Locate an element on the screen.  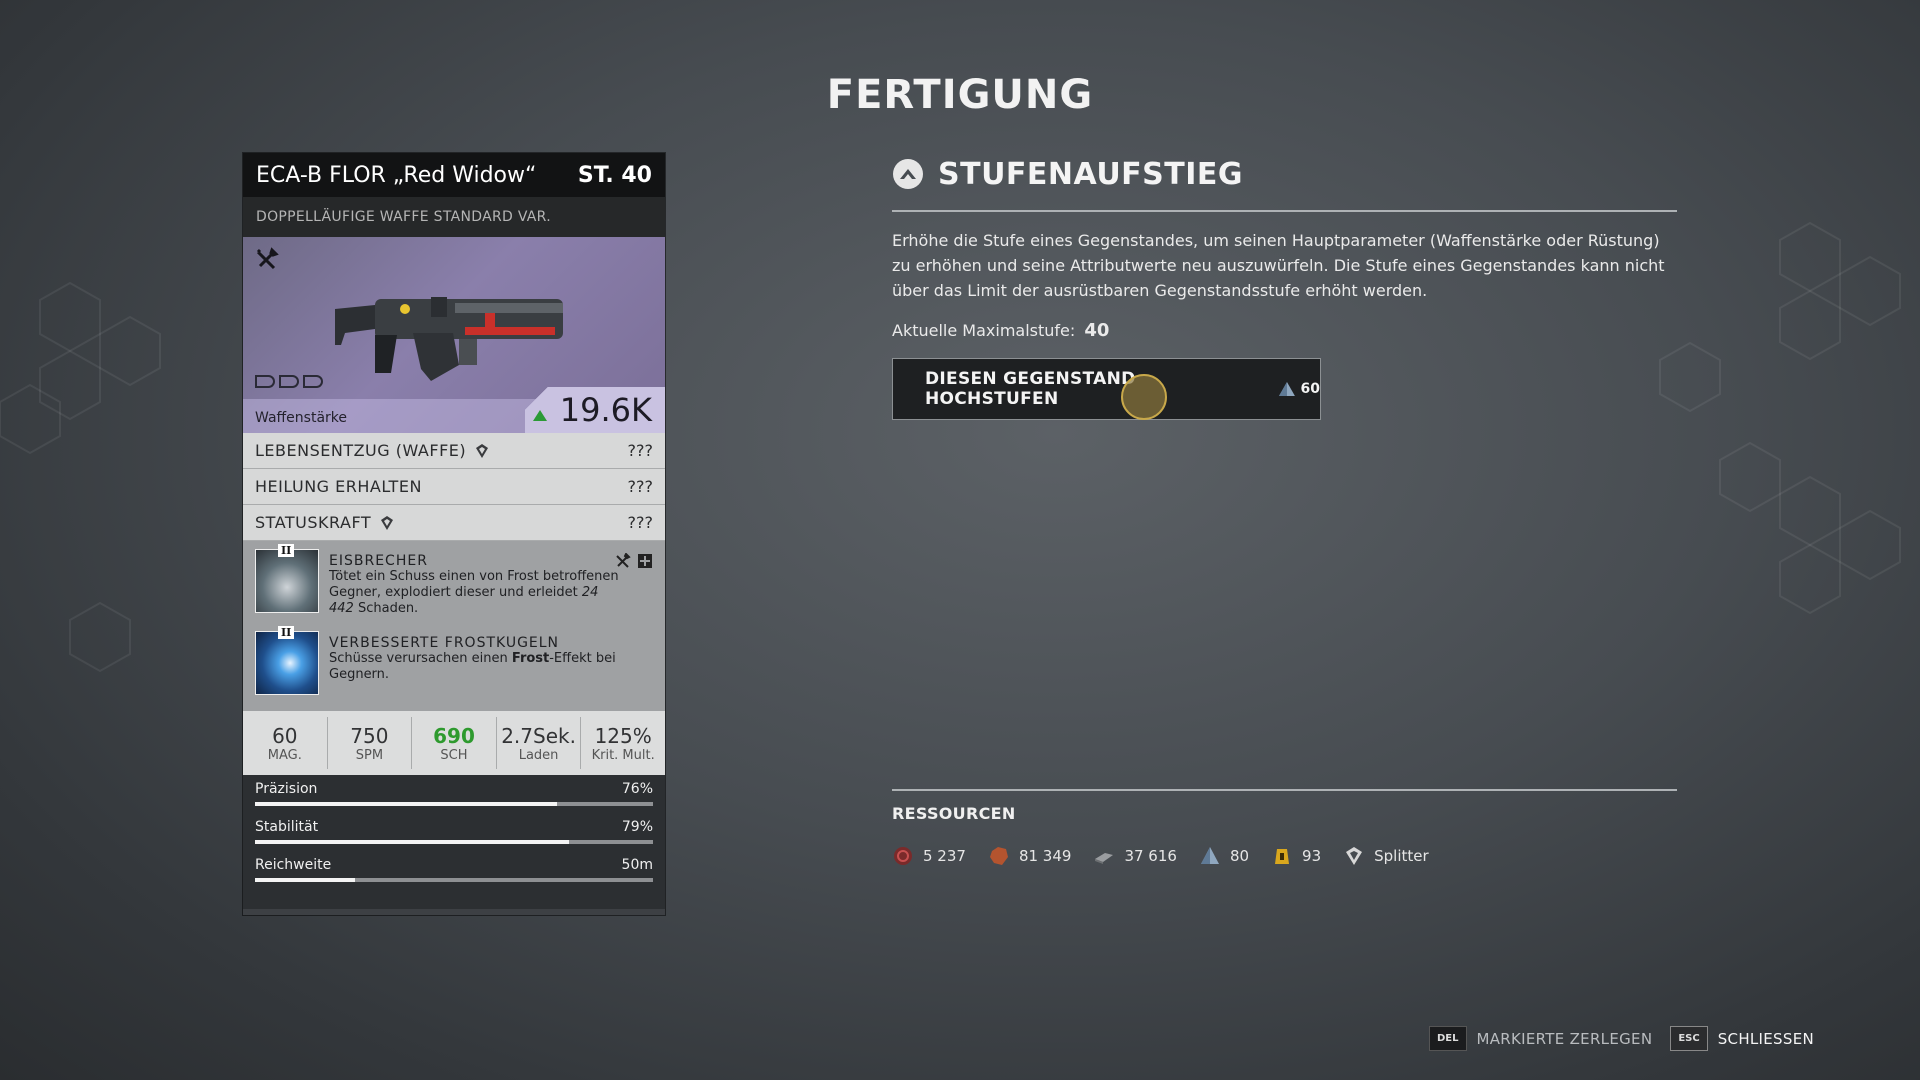
stat-damage: 690 SCH is located at coordinates (454, 743).